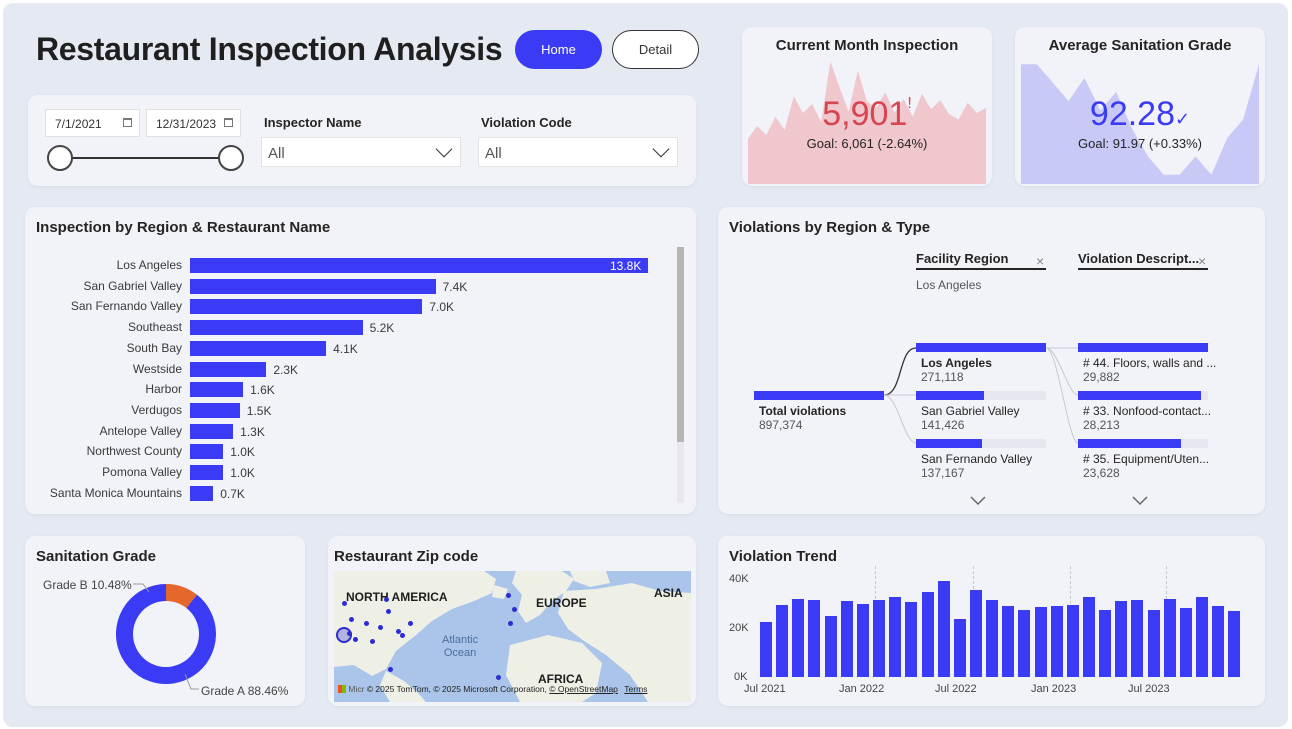 The image size is (1292, 729). Describe the element at coordinates (1140, 114) in the screenshot. I see `kpi-grade-value: 92.28✓` at that location.